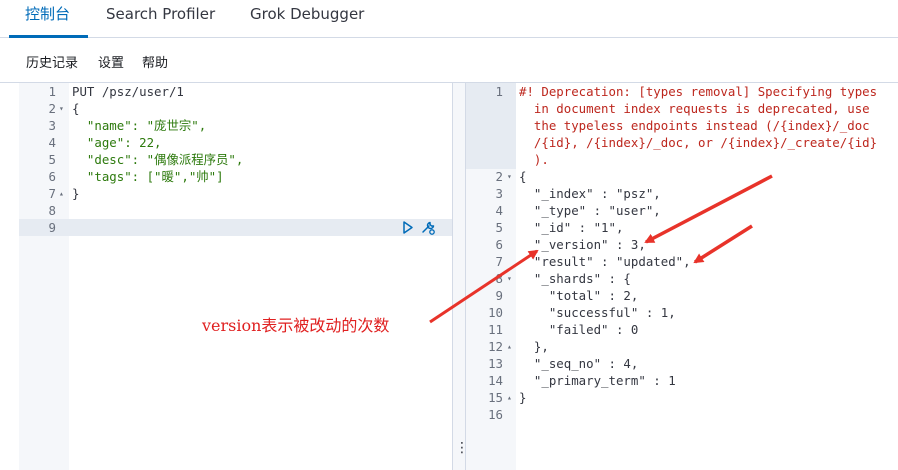  I want to click on play-icon, so click(408, 227).